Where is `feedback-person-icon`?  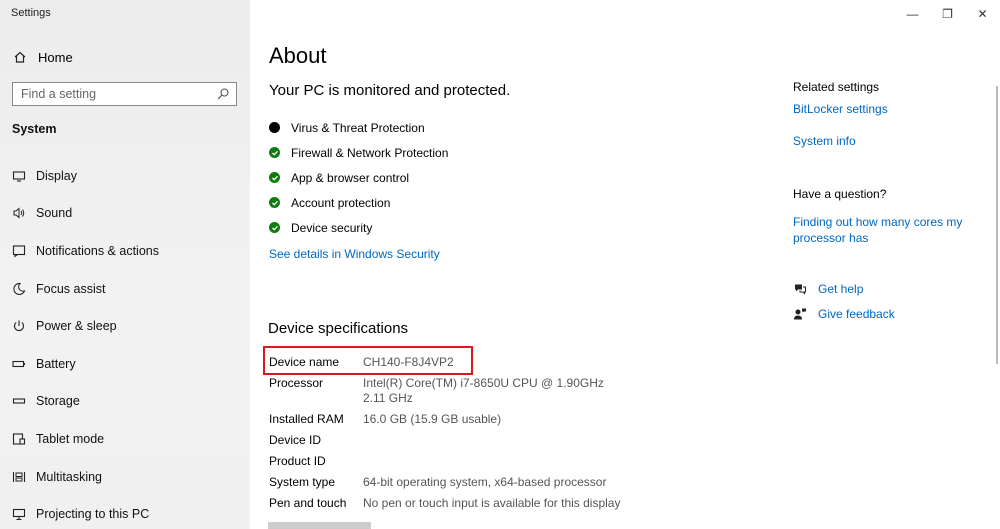 feedback-person-icon is located at coordinates (800, 314).